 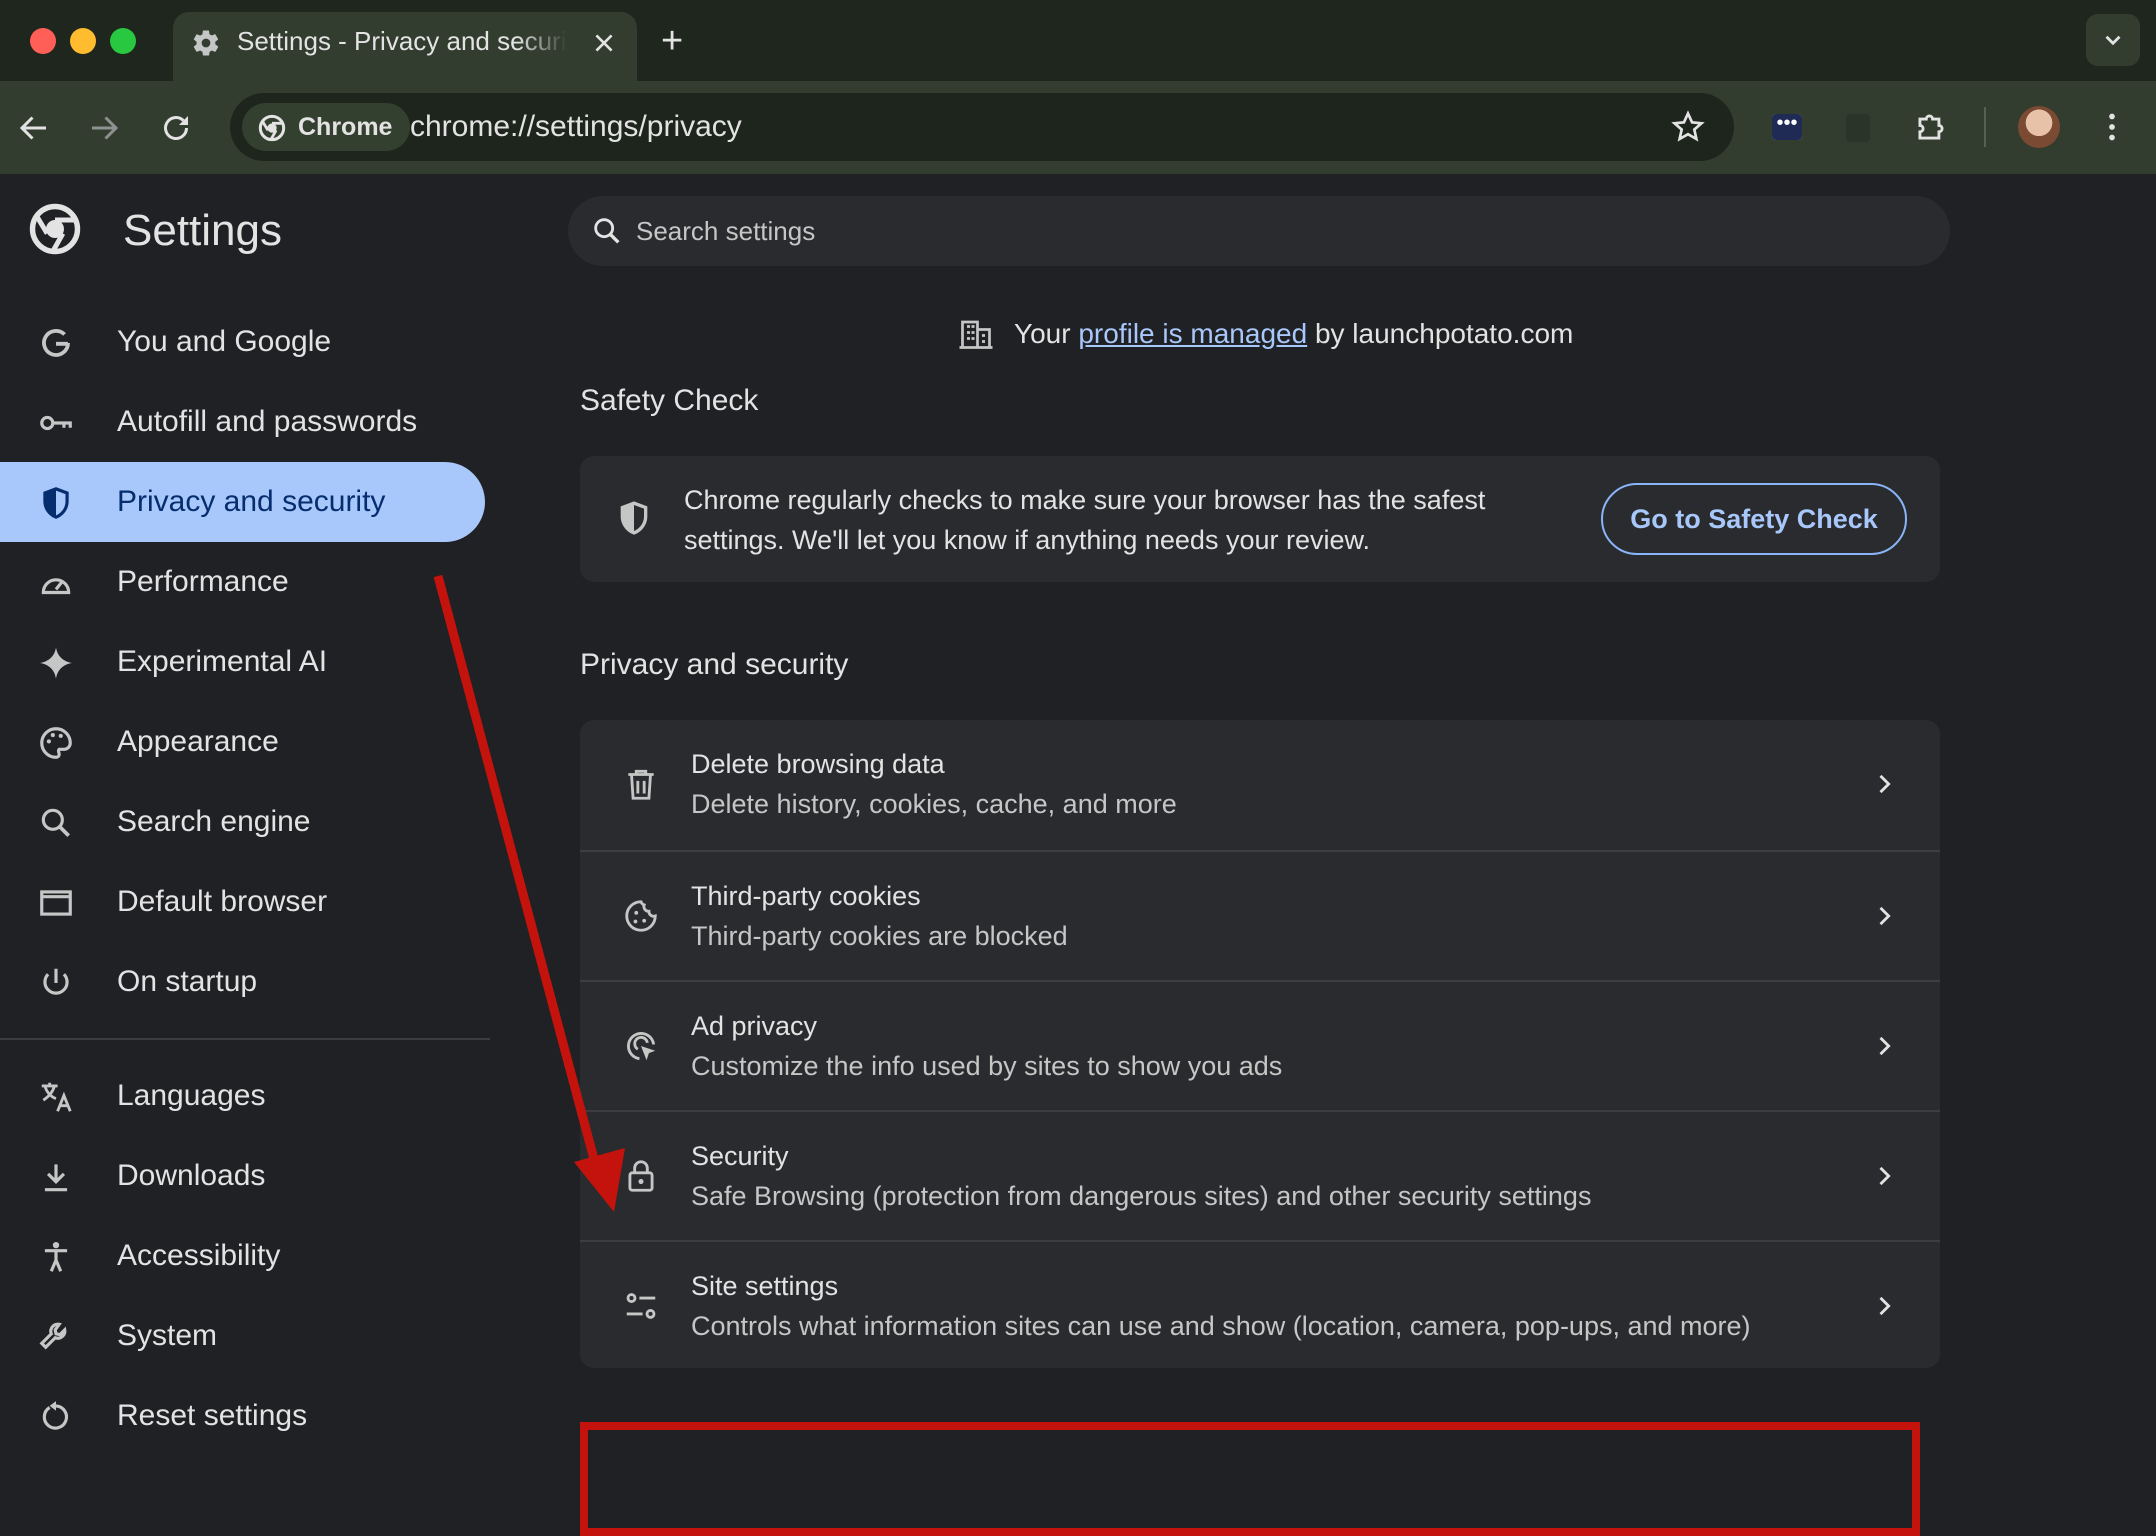 I want to click on site-info-chip-label: Chrome, so click(x=345, y=127).